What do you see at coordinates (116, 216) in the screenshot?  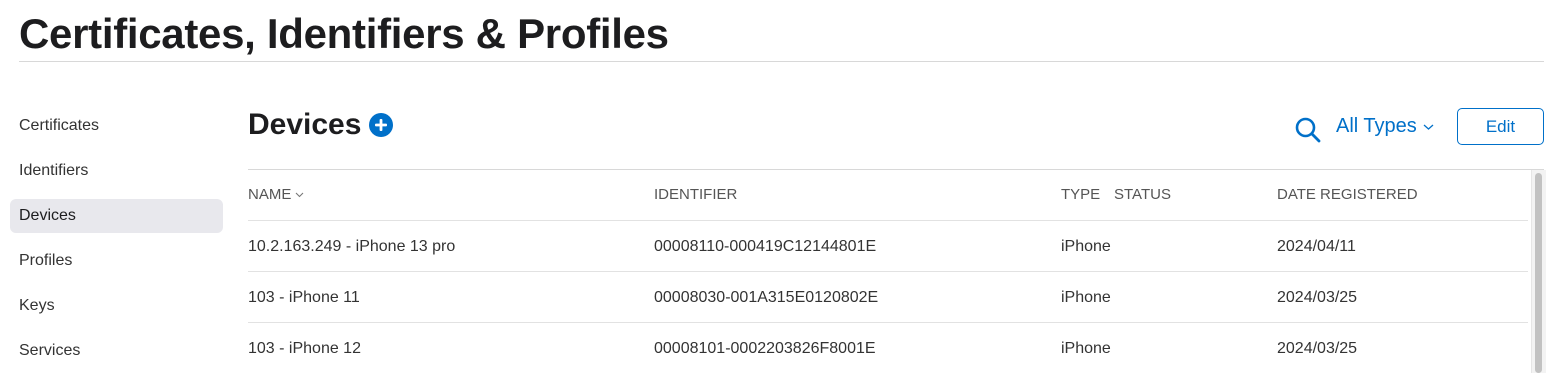 I see `sidebar-item-devices: Devices` at bounding box center [116, 216].